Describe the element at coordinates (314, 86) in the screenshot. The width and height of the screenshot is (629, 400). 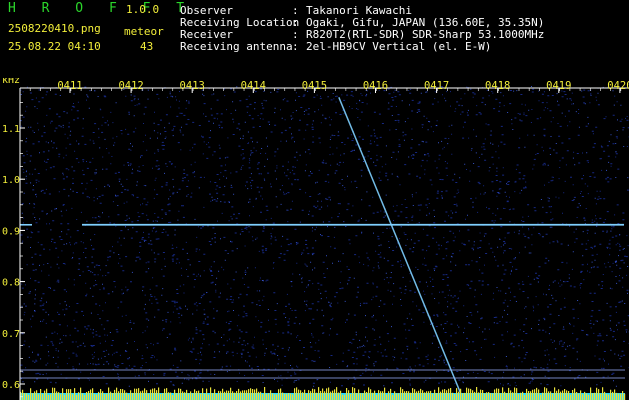
I see `time-tick-label: 0415` at that location.